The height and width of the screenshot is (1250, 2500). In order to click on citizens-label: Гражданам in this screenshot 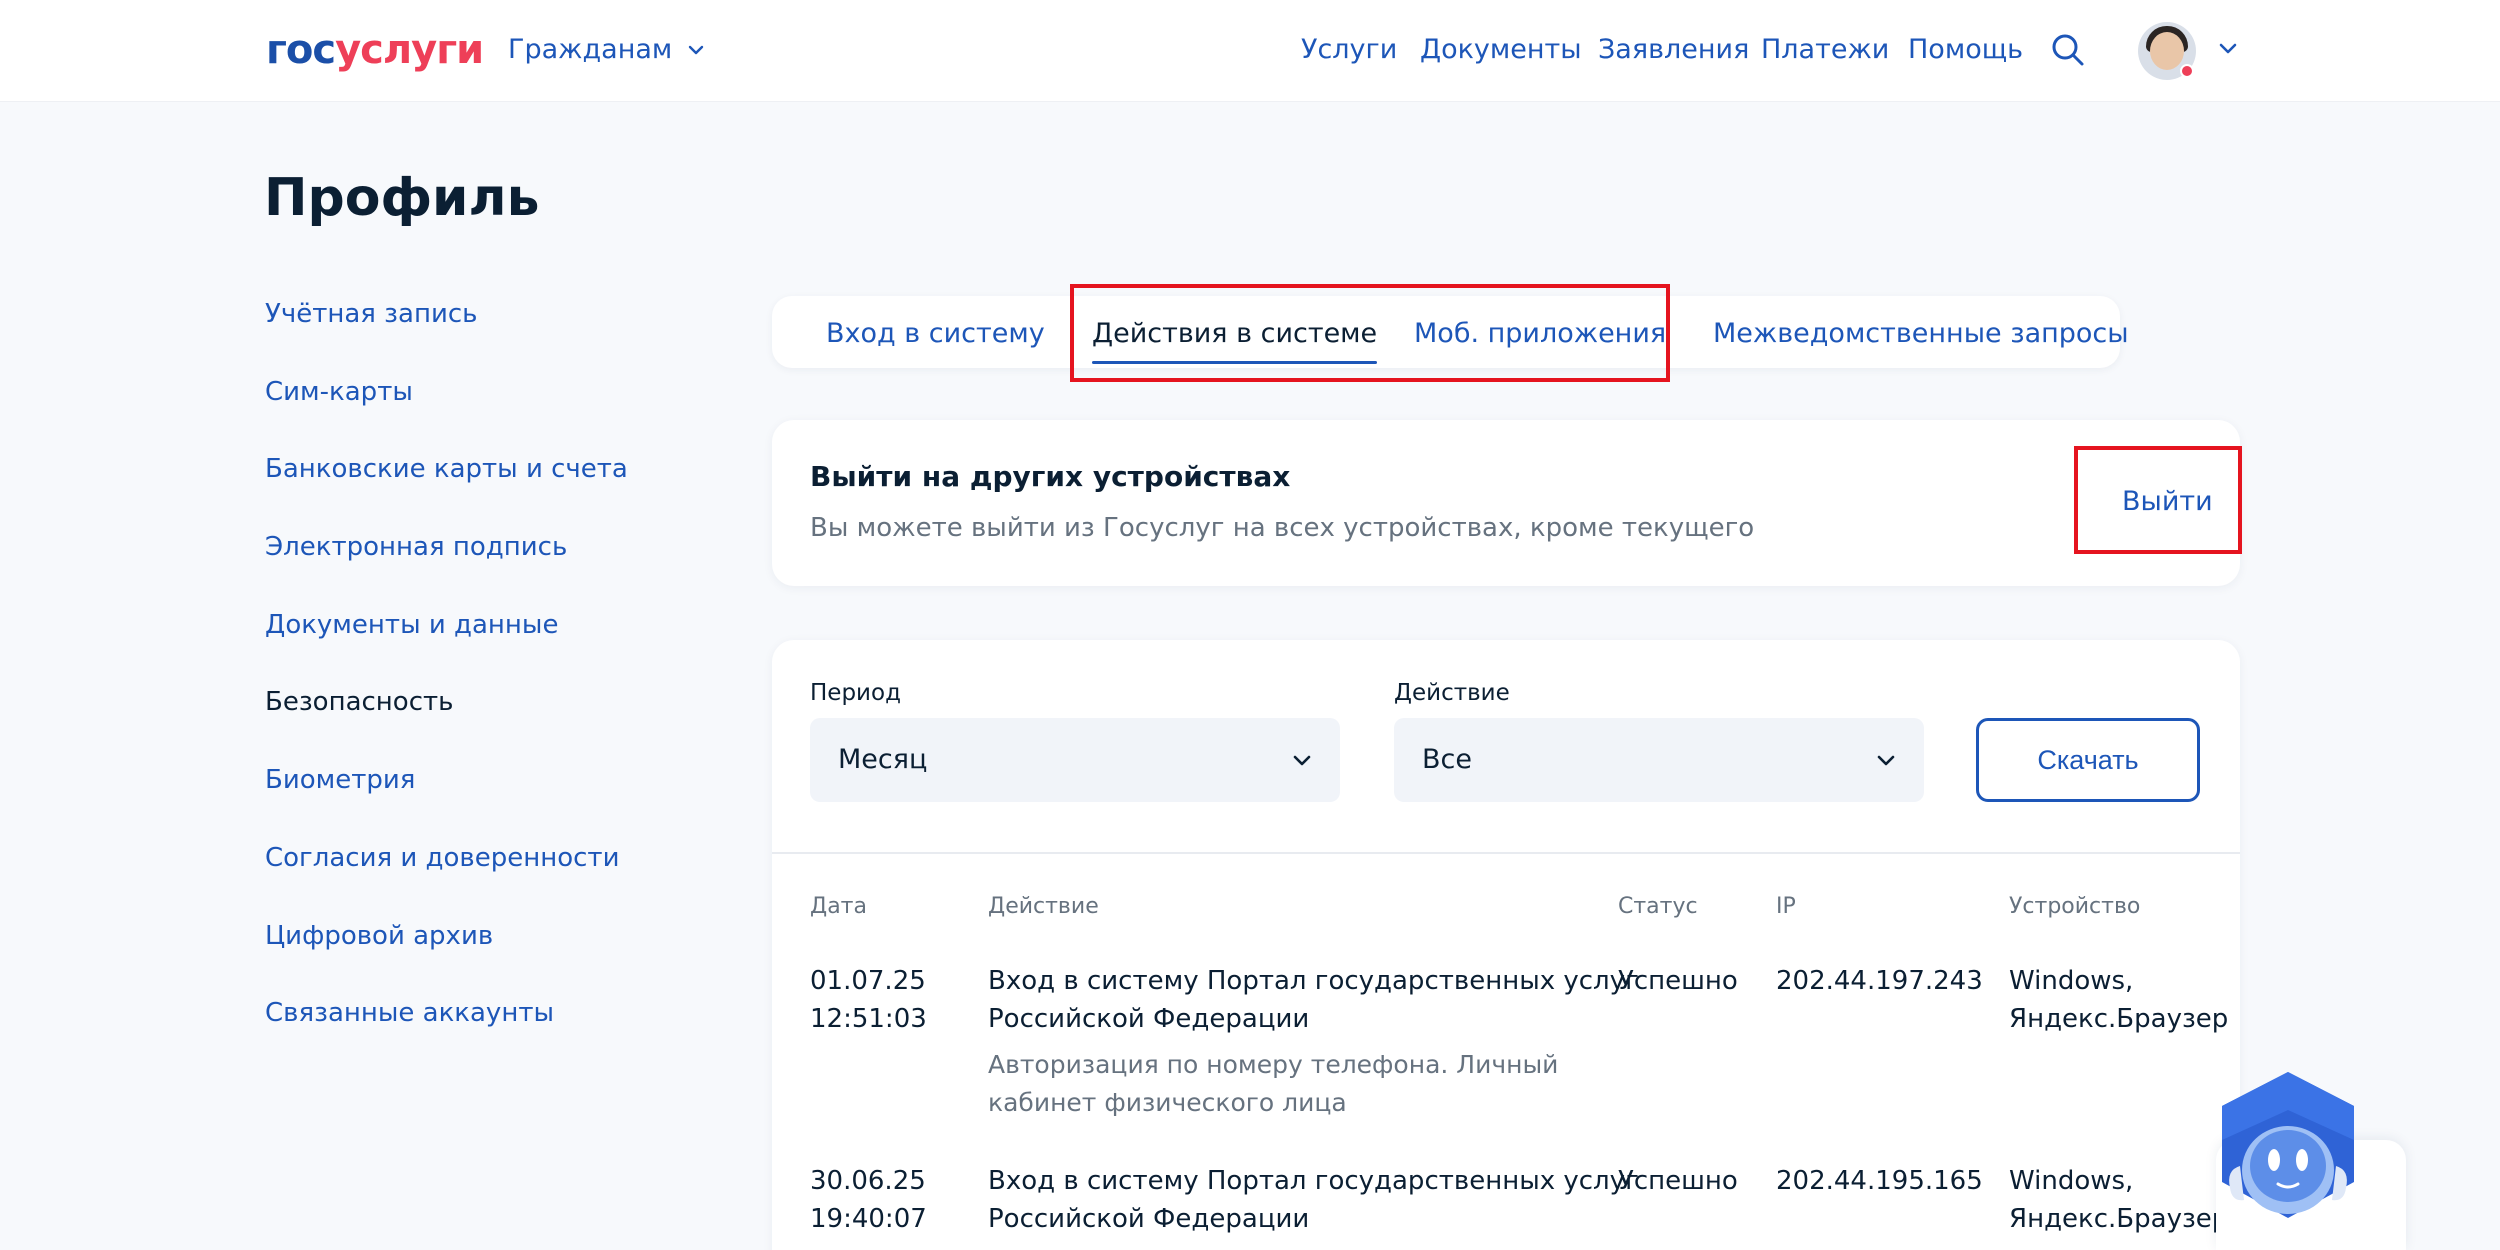, I will do `click(590, 49)`.